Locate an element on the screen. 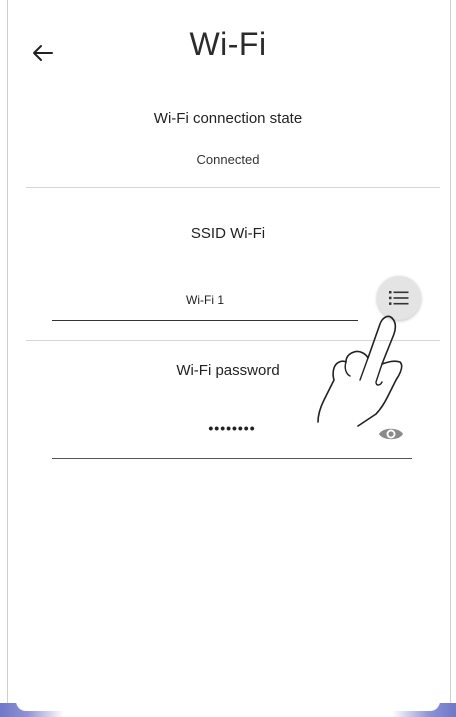 This screenshot has width=456, height=717. ssid-input: Wi-Fi 1 is located at coordinates (205, 300).